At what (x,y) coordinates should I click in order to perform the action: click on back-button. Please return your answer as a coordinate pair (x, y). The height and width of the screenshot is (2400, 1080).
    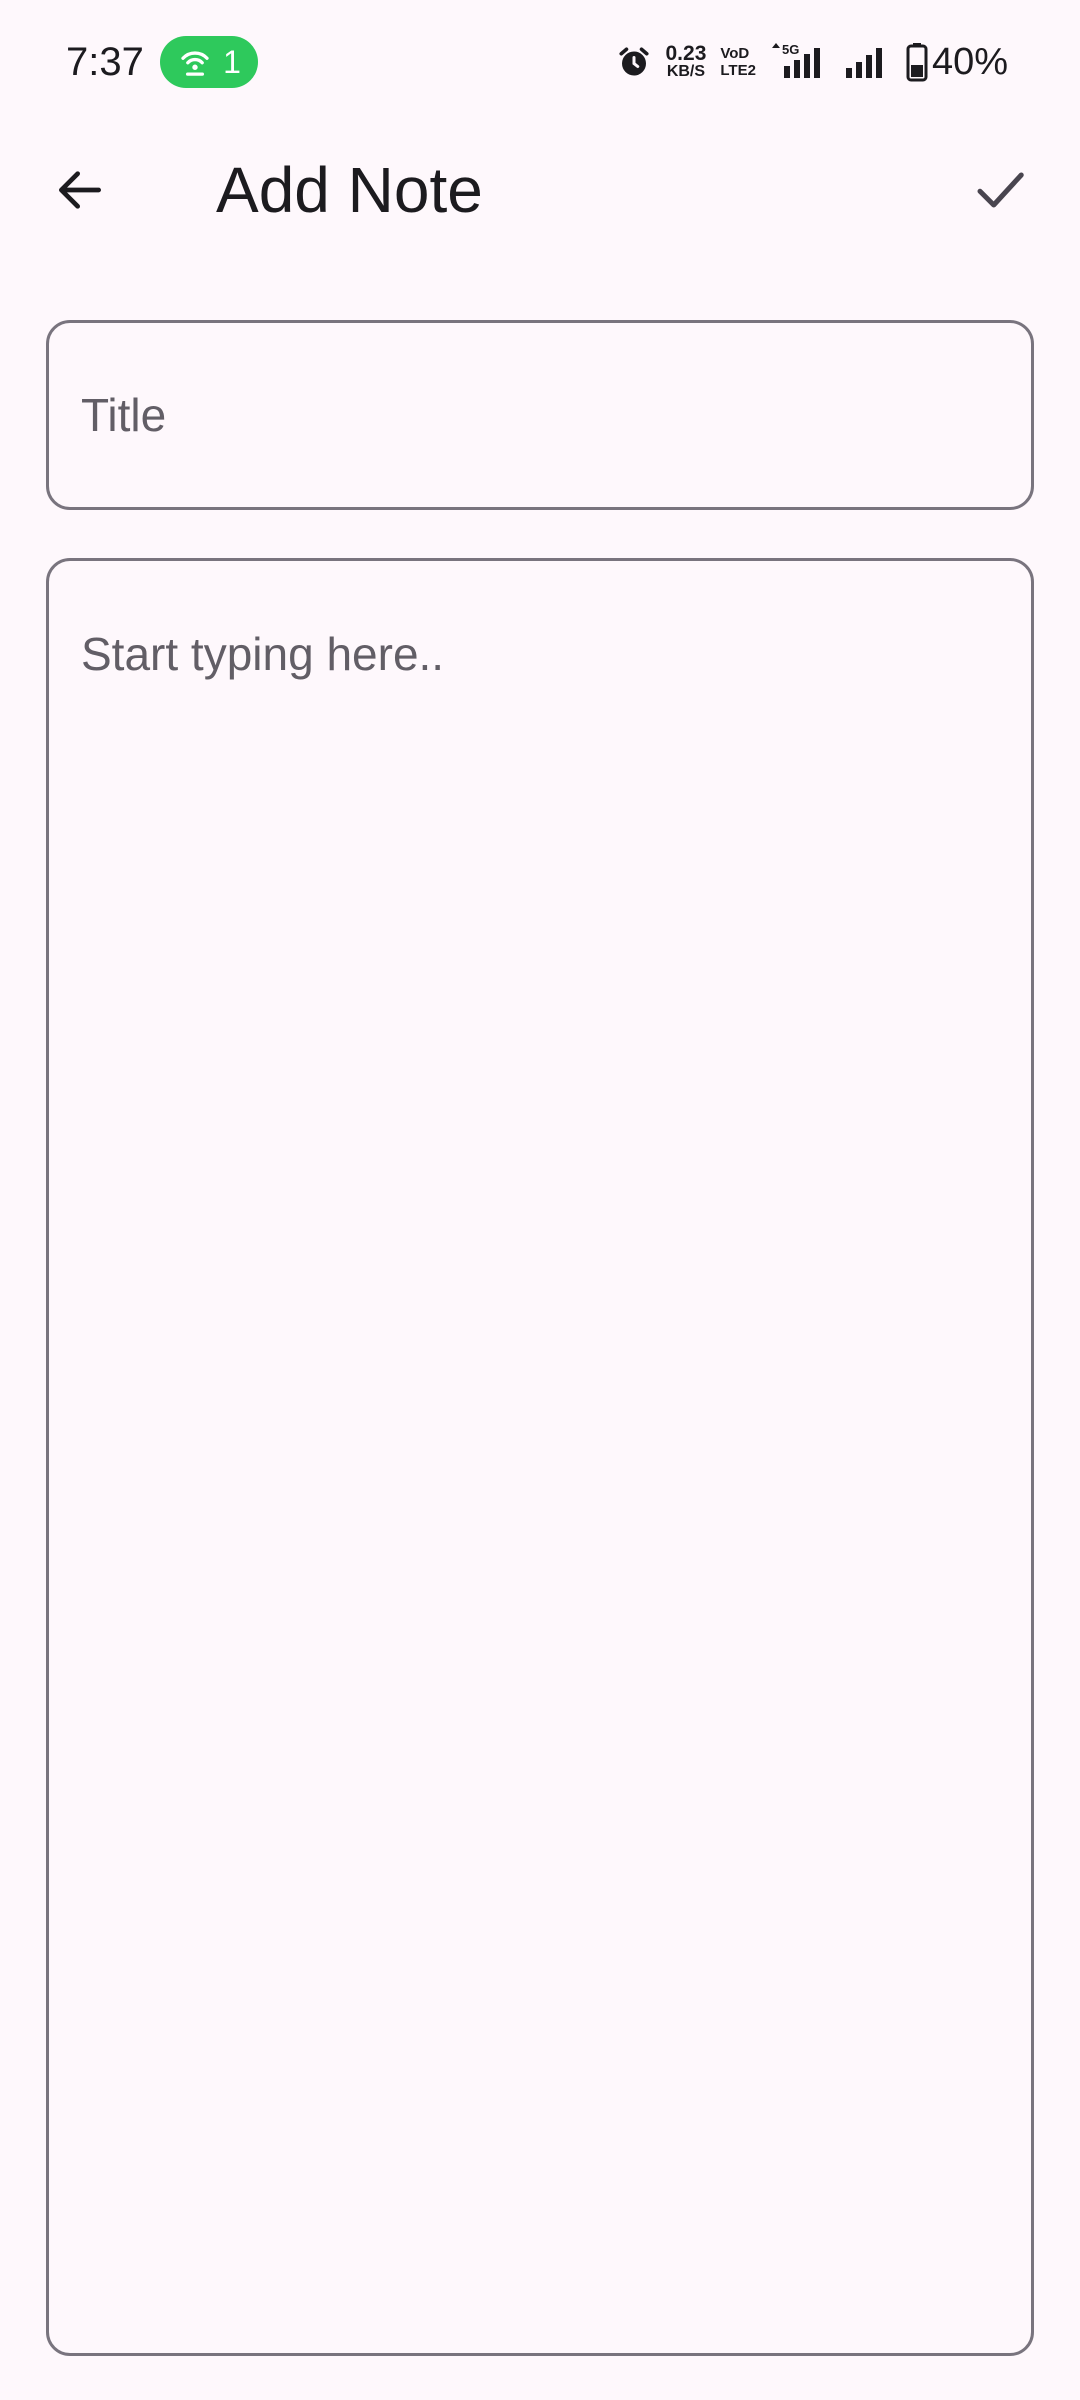
    Looking at the image, I should click on (80, 190).